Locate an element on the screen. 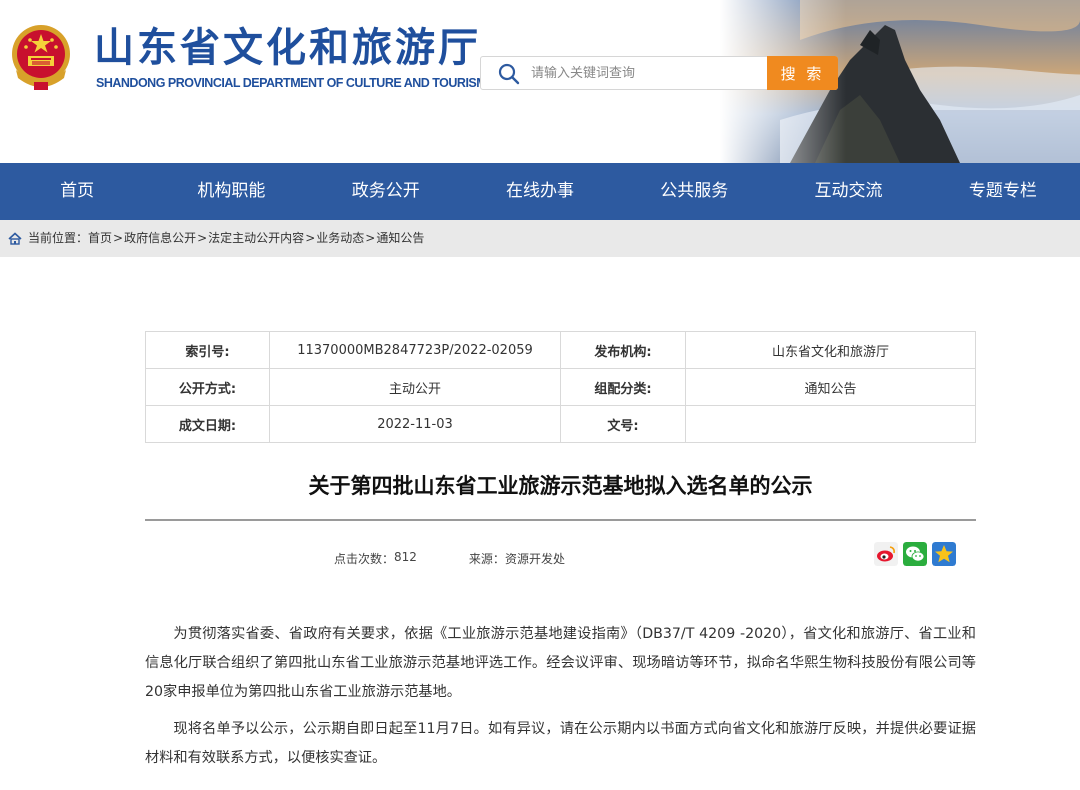 This screenshot has width=1080, height=790. share-buttons is located at coordinates (915, 554).